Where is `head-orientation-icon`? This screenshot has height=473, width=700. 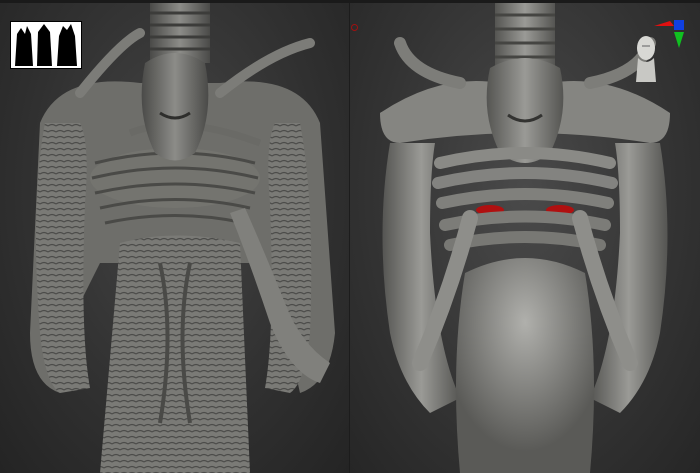 head-orientation-icon is located at coordinates (646, 60).